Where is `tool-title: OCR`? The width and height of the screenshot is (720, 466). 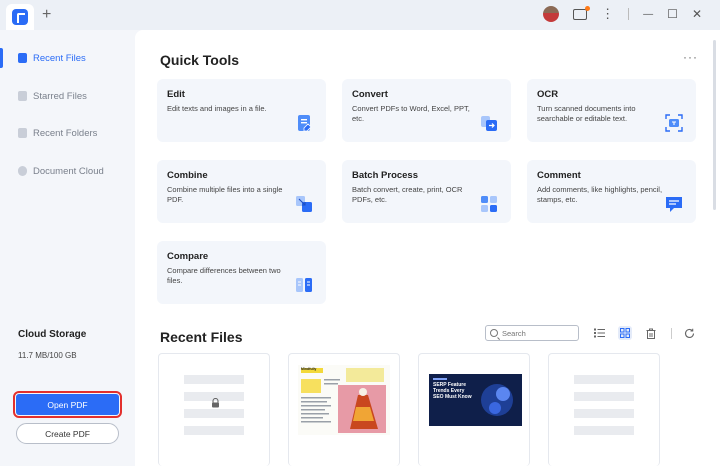
tool-title: OCR is located at coordinates (548, 94).